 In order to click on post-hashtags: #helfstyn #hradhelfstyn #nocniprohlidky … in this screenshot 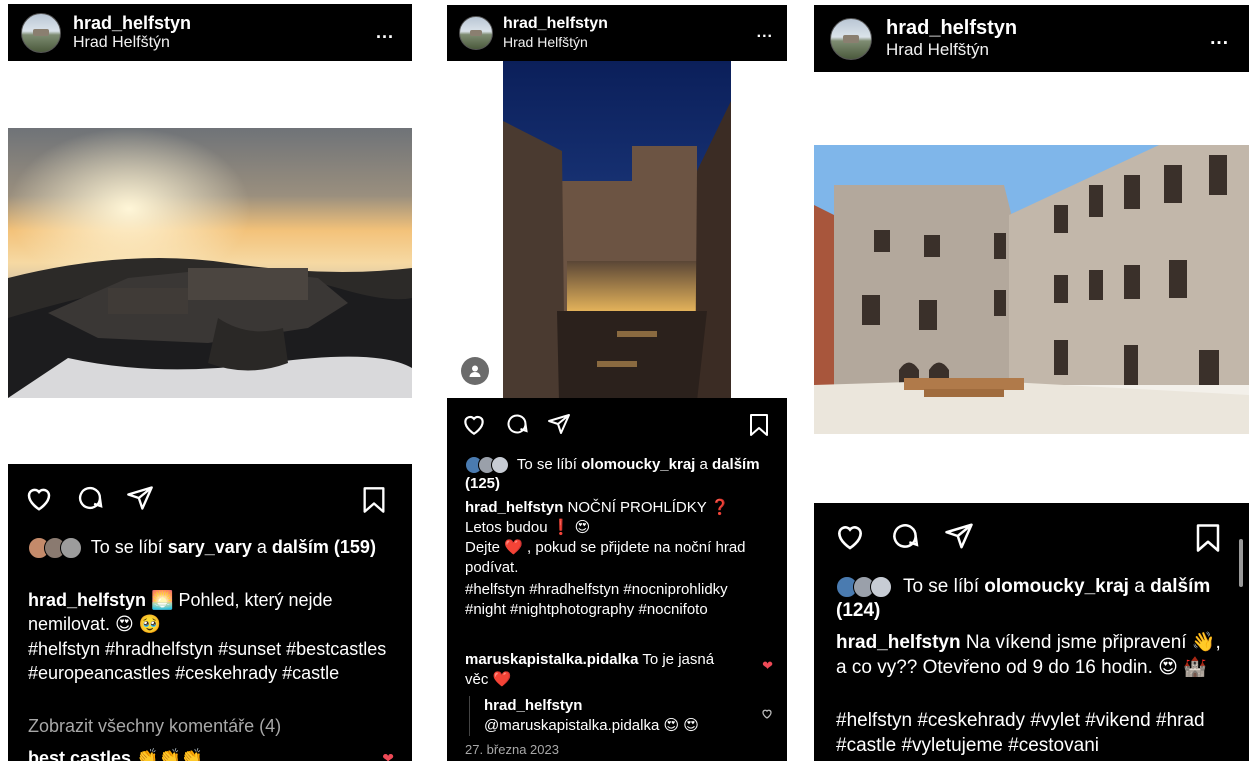, I will do `click(617, 600)`.